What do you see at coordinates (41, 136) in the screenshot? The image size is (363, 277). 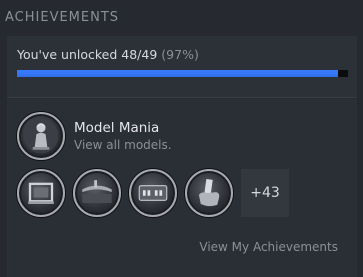 I see `model-figure-icon` at bounding box center [41, 136].